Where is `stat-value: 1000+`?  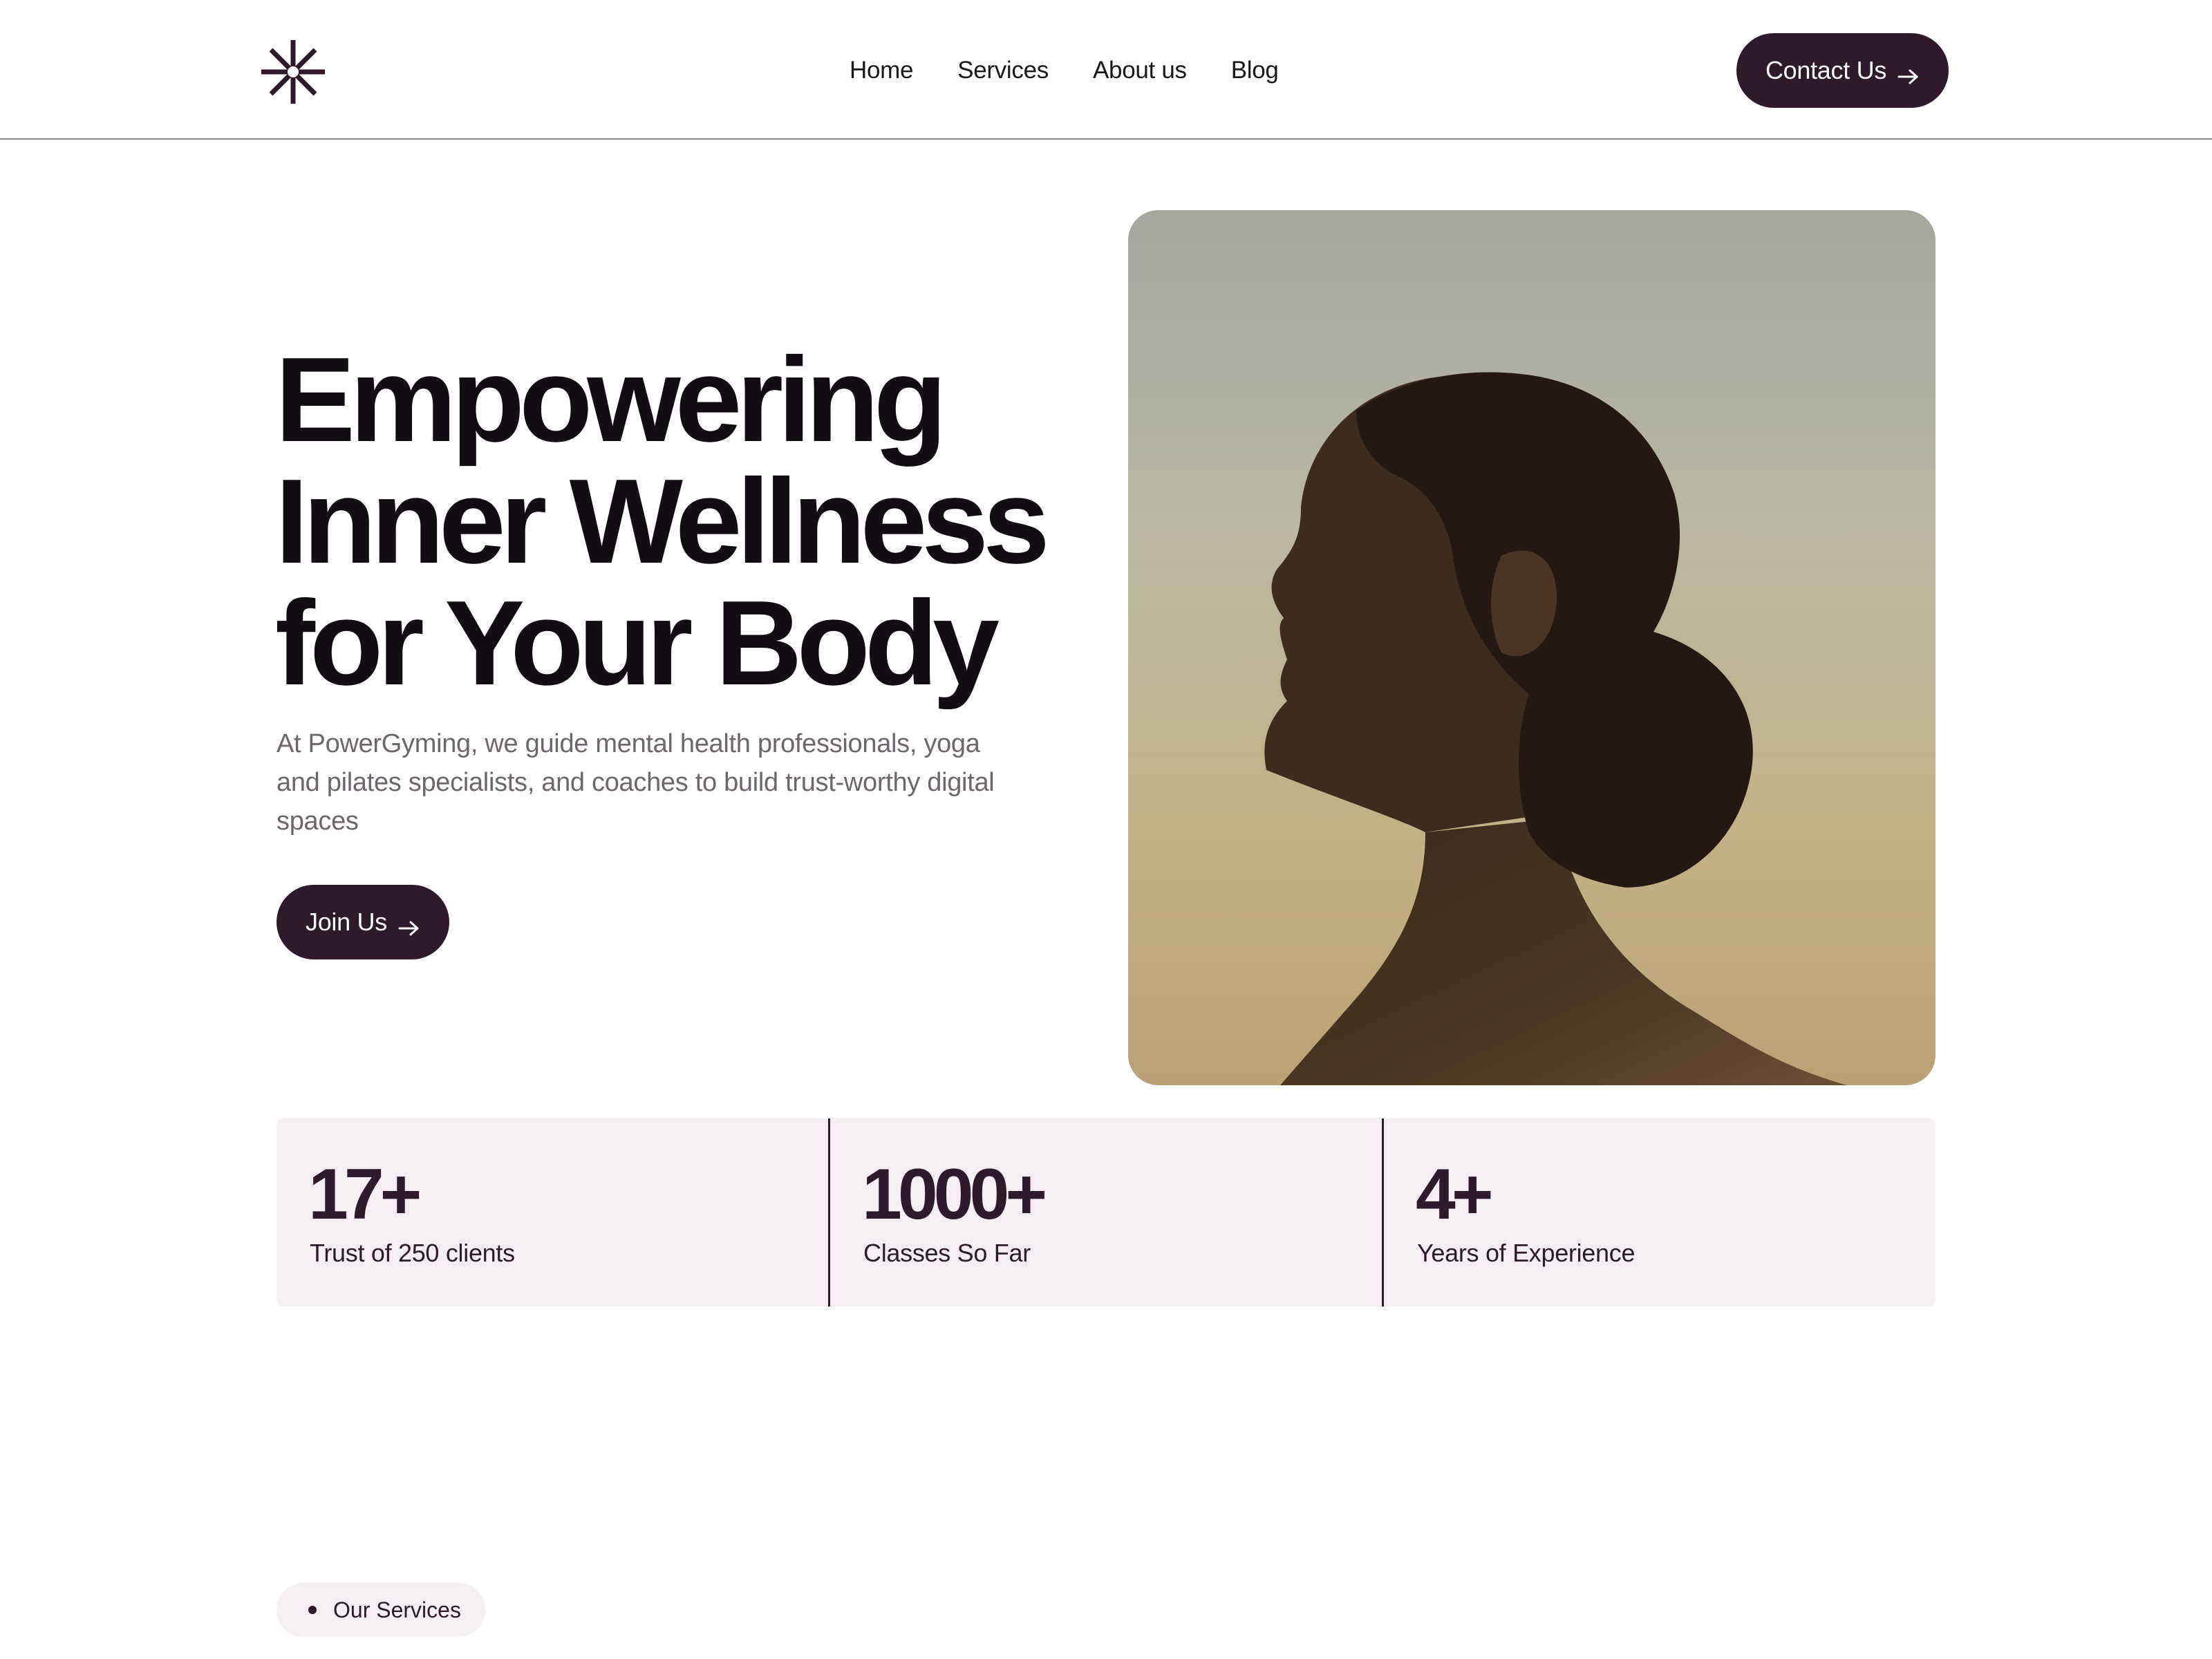 stat-value: 1000+ is located at coordinates (955, 1194).